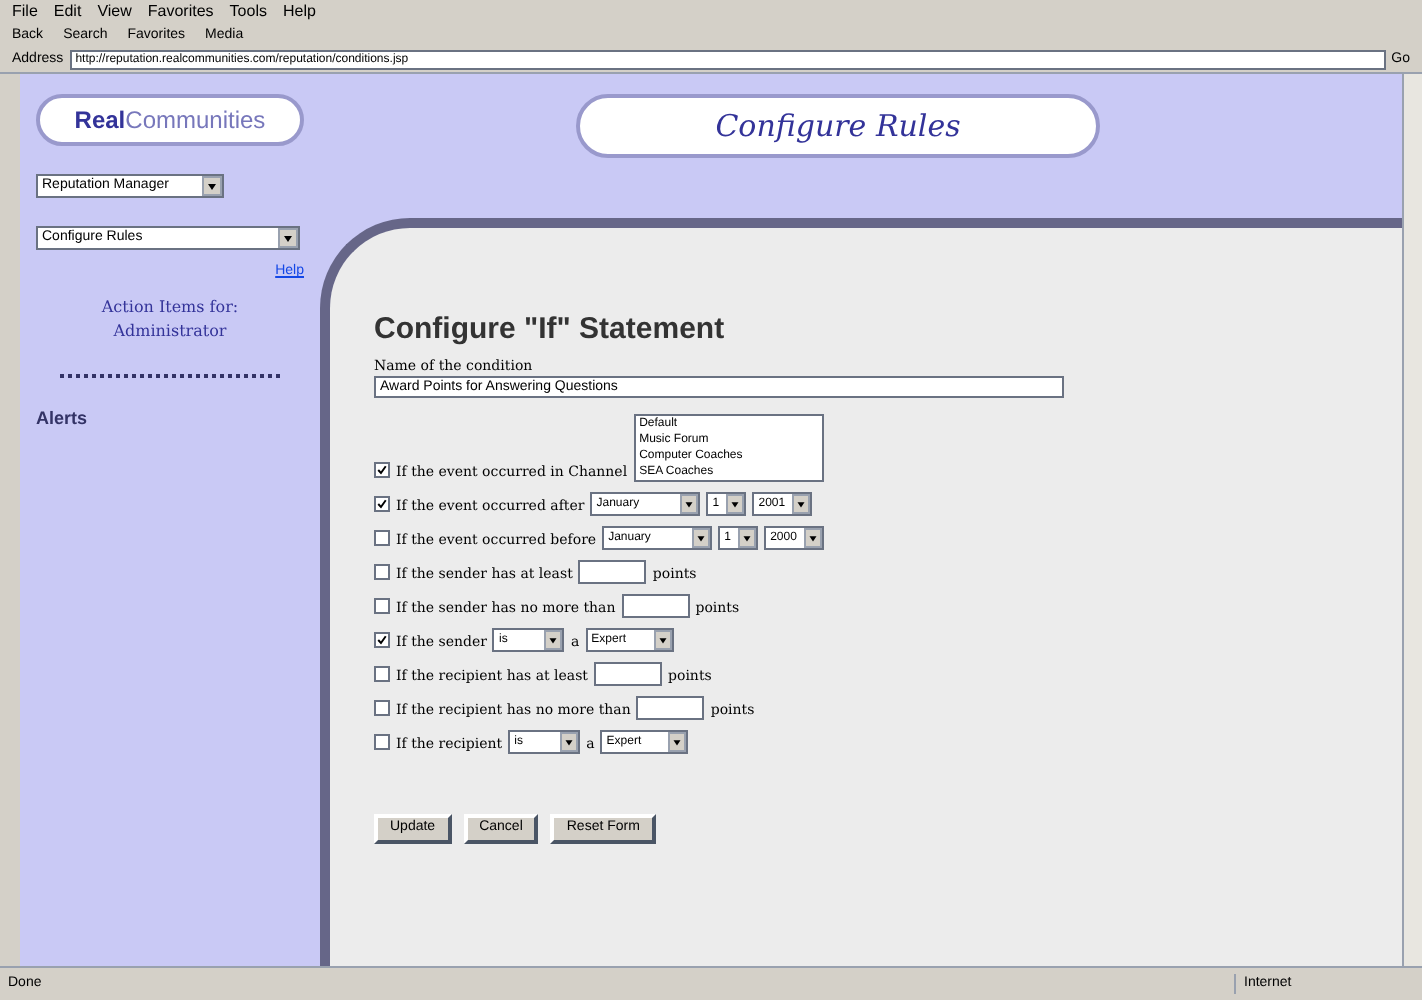 The width and height of the screenshot is (1422, 1000). Describe the element at coordinates (63, 418) in the screenshot. I see `alerts-label: Alerts` at that location.